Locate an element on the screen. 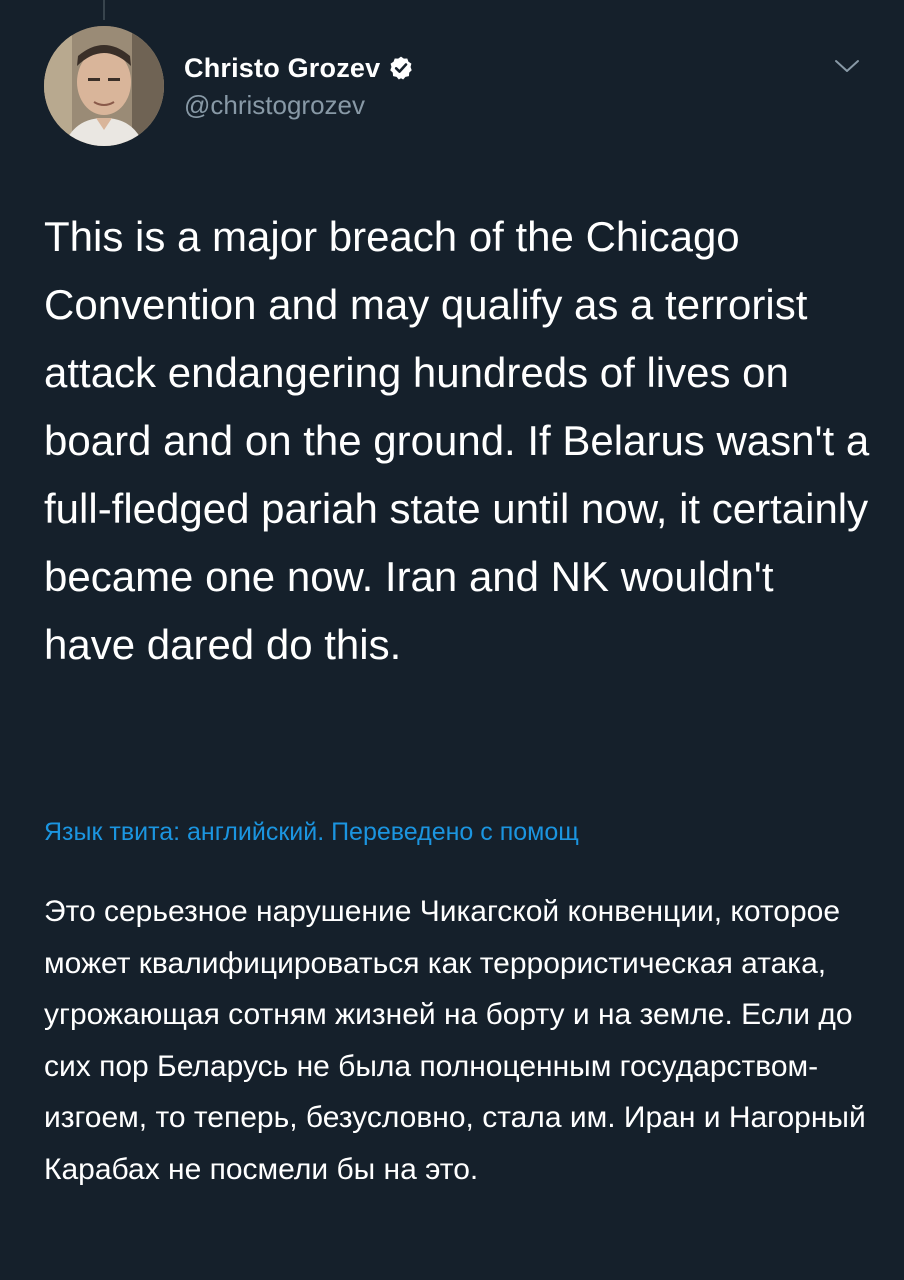 Image resolution: width=904 pixels, height=1280 pixels. tweet-header: Christo Grozev @christogrozev is located at coordinates (459, 87).